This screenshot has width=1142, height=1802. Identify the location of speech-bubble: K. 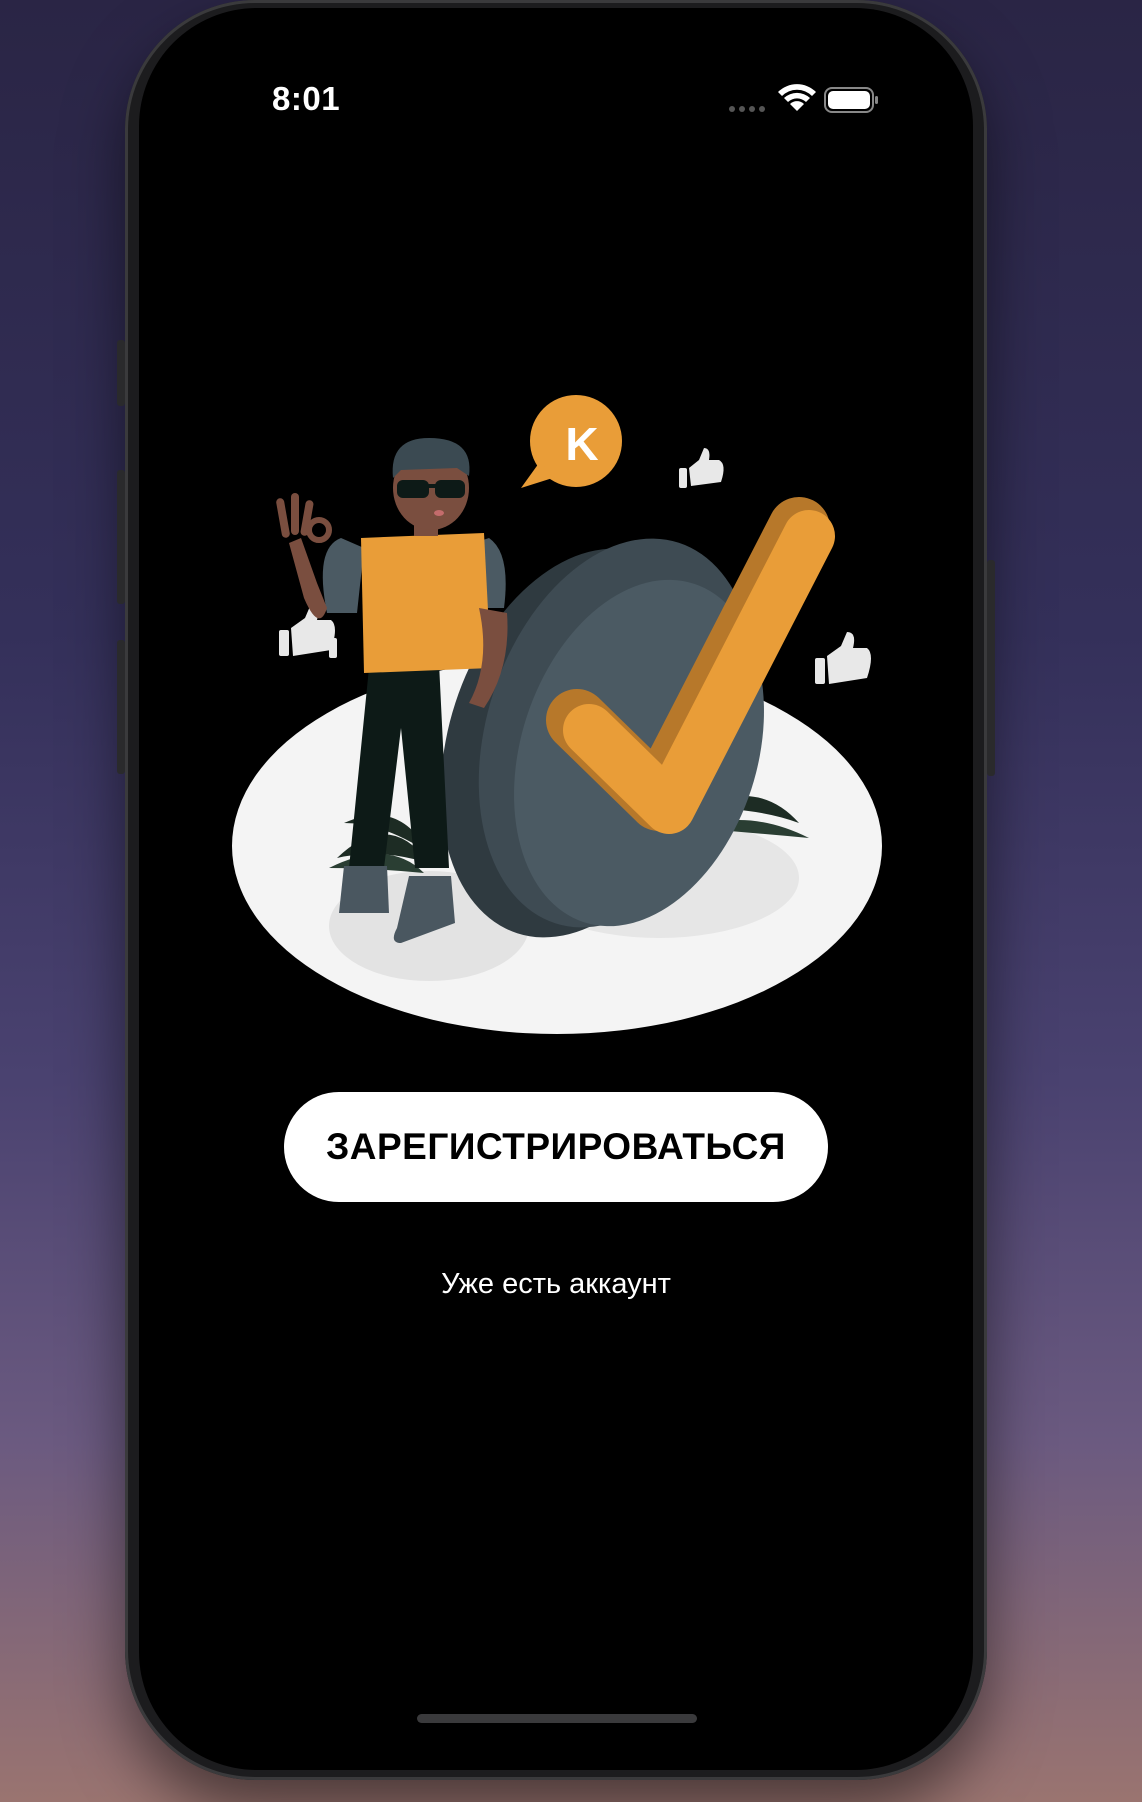
(571, 441).